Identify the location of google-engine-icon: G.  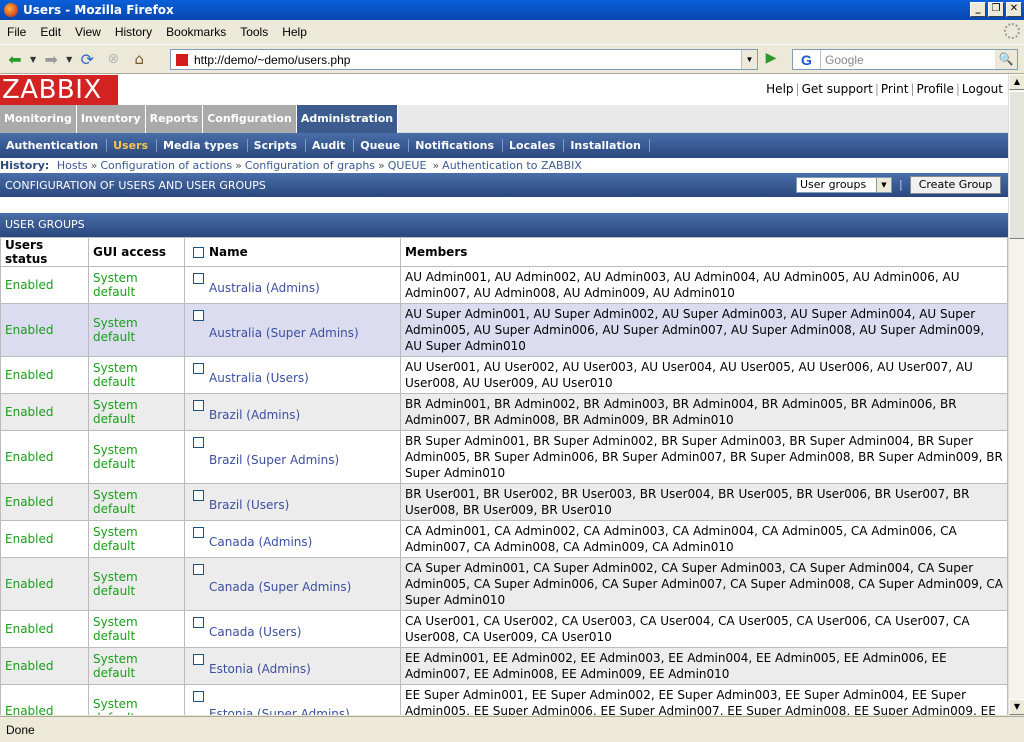
(807, 59).